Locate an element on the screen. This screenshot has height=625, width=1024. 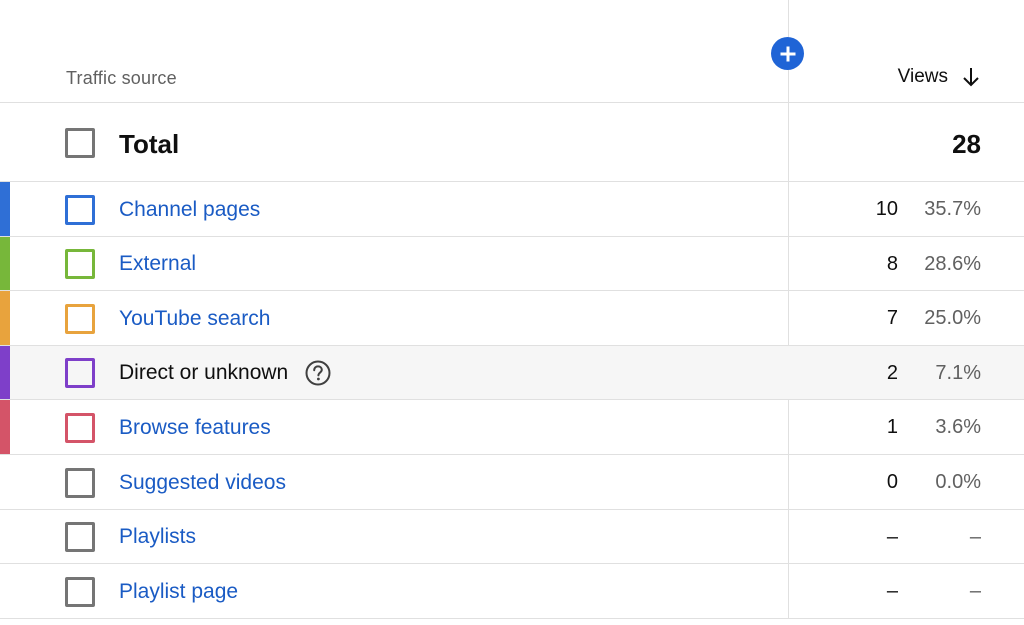
arrow-down-icon is located at coordinates (971, 77).